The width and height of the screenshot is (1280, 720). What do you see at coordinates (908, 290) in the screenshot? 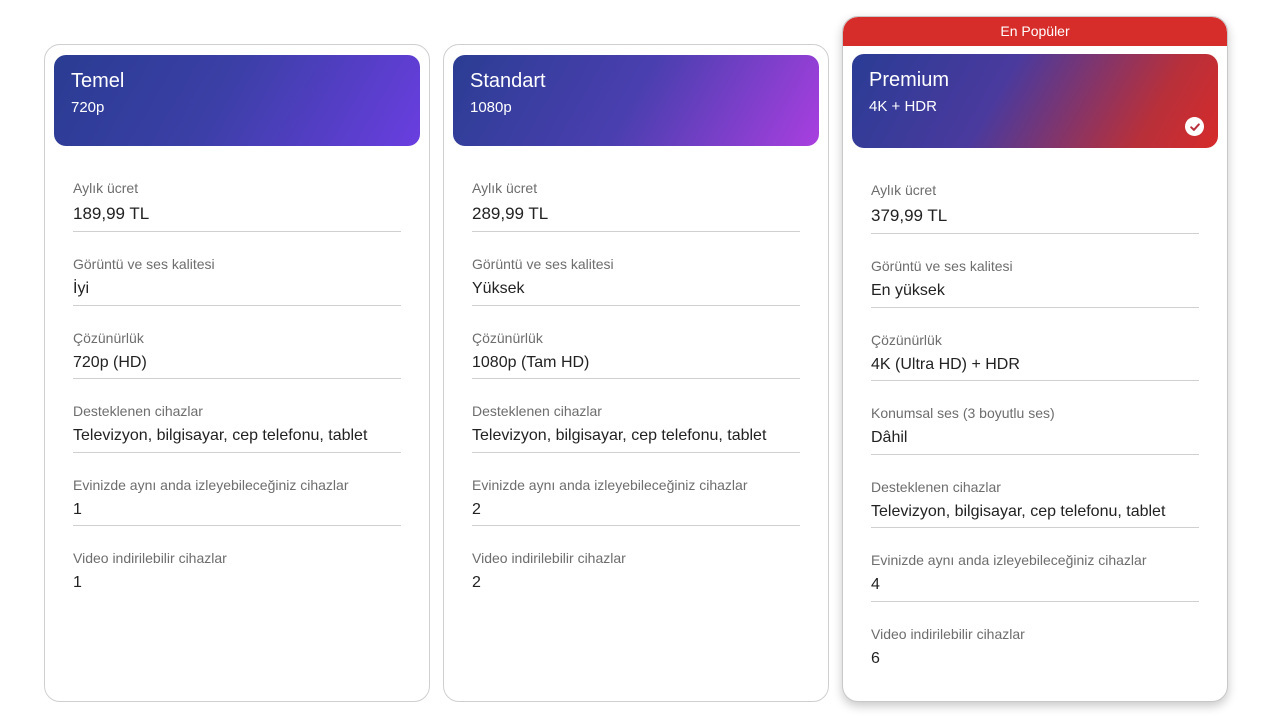
I see `feature-value: En yüksek` at bounding box center [908, 290].